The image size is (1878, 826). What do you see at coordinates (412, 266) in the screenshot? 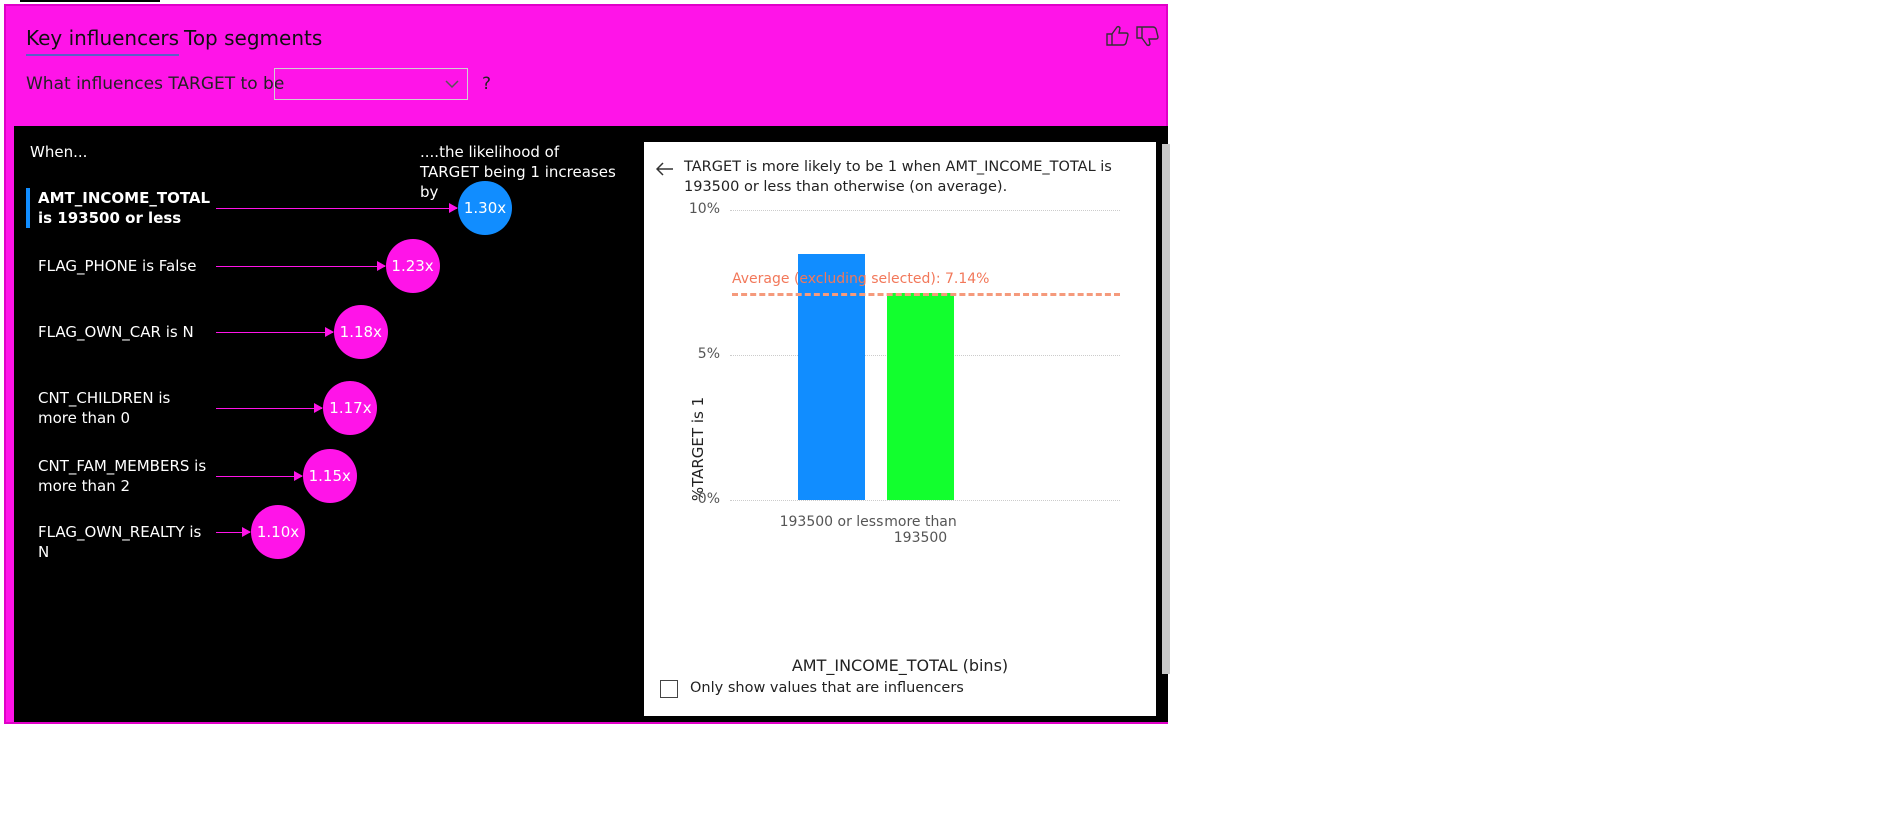
I see `influencer-bubble: 1.23x` at bounding box center [412, 266].